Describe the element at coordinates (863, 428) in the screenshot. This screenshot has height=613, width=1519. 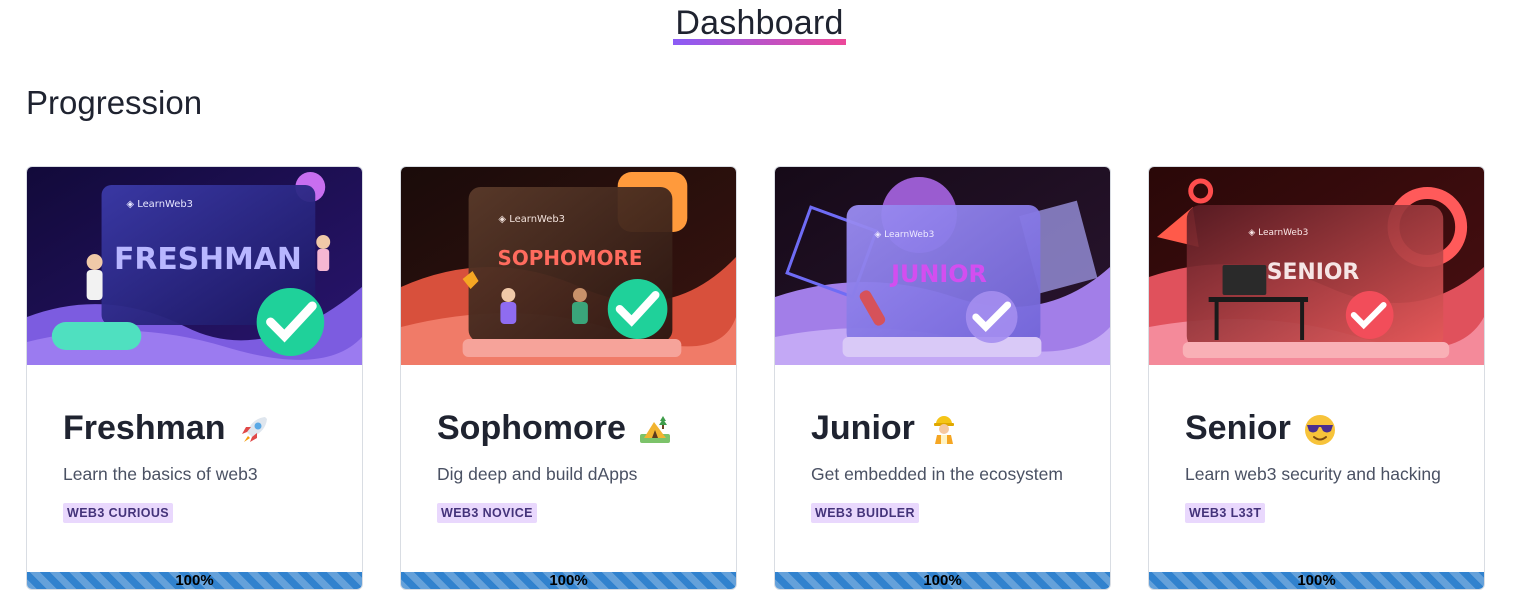
I see `card-title-text: Junior` at that location.